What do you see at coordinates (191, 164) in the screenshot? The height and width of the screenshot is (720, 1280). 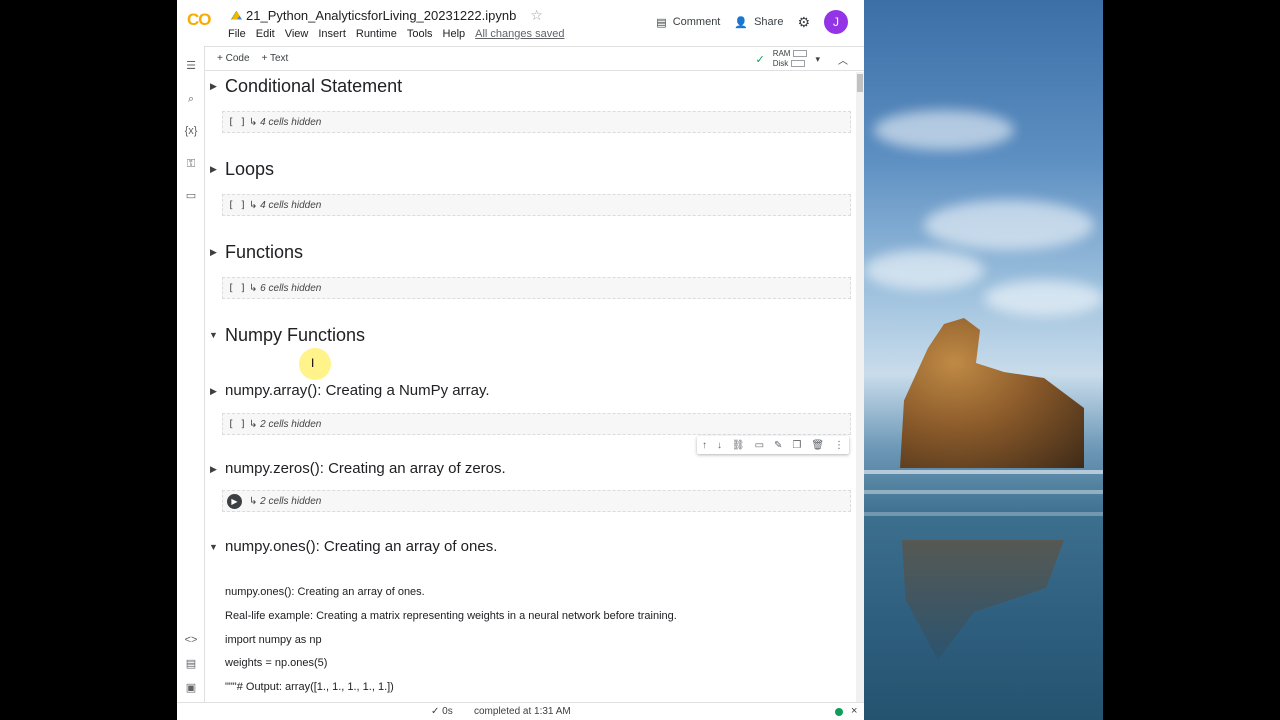 I see `secrets-key-icon: ⚿` at bounding box center [191, 164].